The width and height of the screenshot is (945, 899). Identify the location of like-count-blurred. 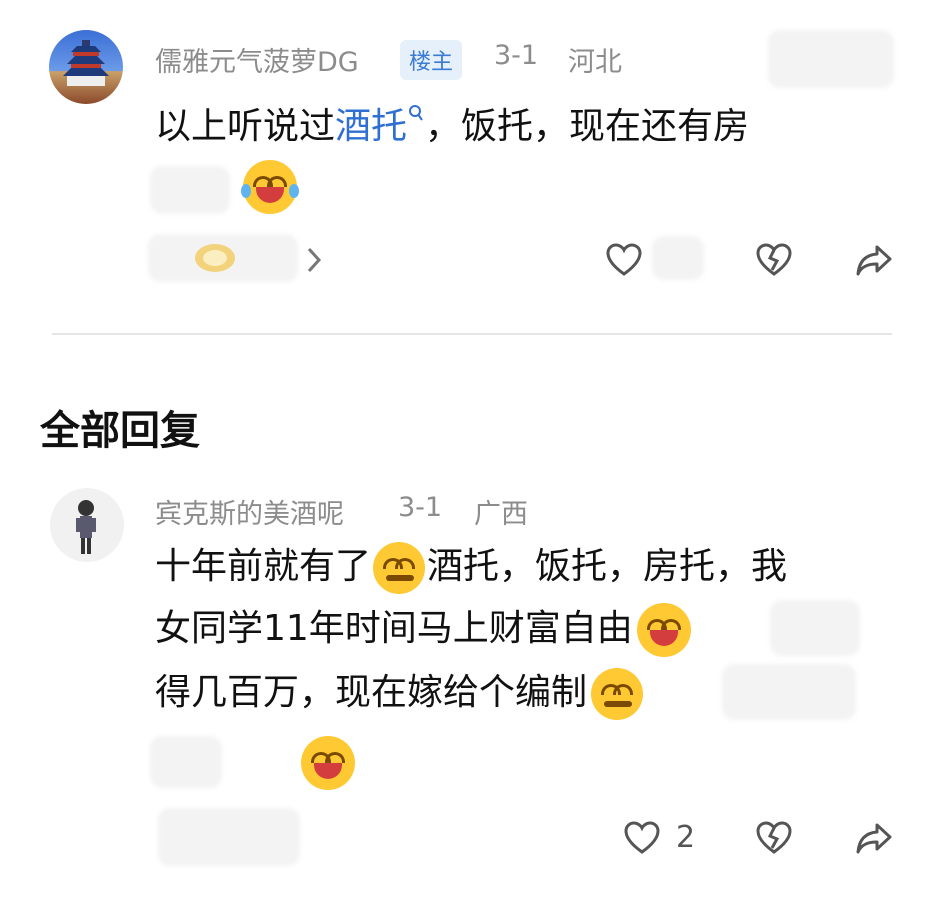
(678, 258).